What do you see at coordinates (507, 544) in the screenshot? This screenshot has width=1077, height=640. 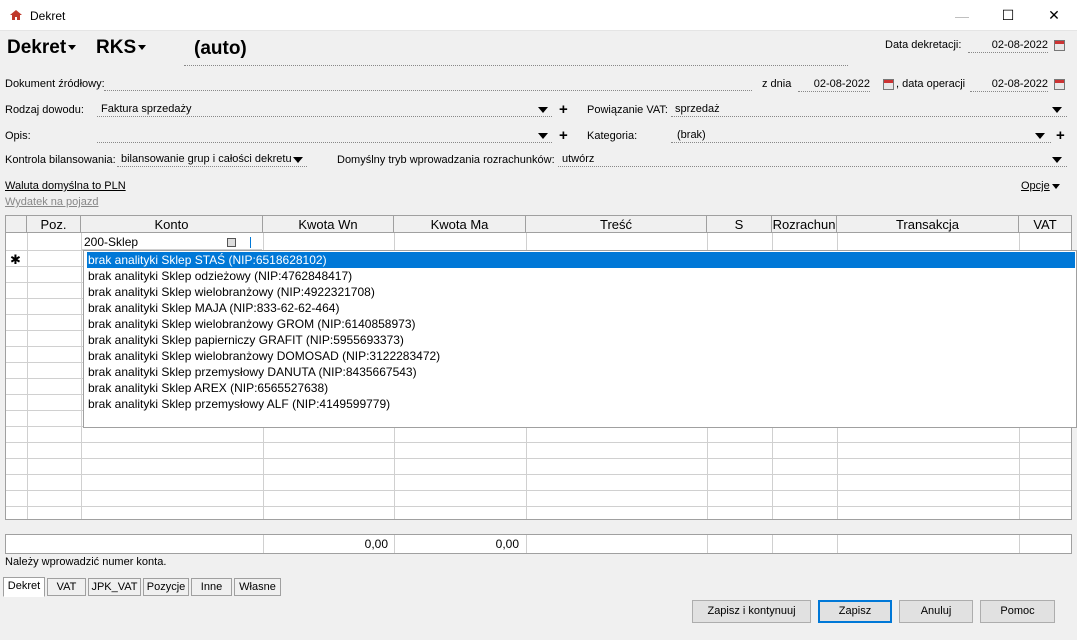 I see `sum-ma: 0,00` at bounding box center [507, 544].